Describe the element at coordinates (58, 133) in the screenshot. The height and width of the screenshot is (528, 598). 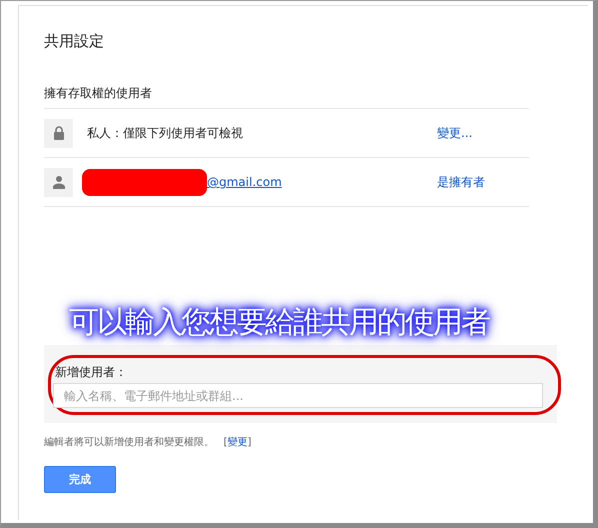
I see `lock-icon` at that location.